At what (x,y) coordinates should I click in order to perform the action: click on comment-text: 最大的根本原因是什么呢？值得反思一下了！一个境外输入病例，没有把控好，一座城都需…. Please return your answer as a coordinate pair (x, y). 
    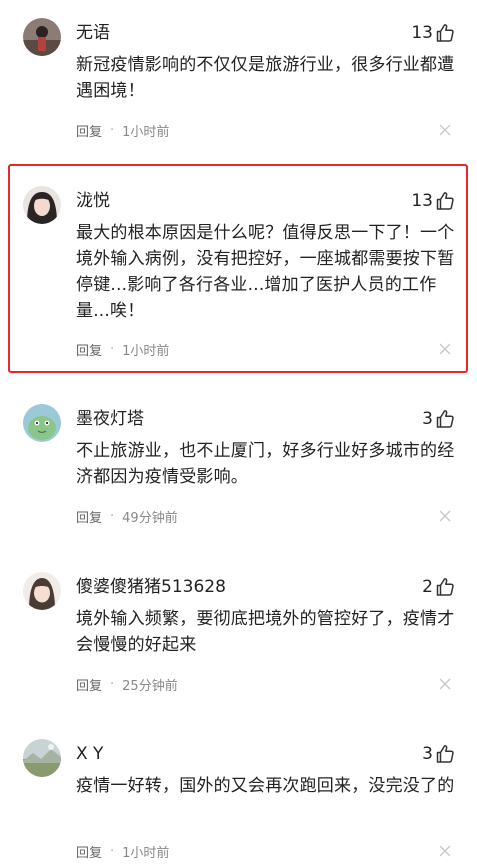
    Looking at the image, I should click on (265, 272).